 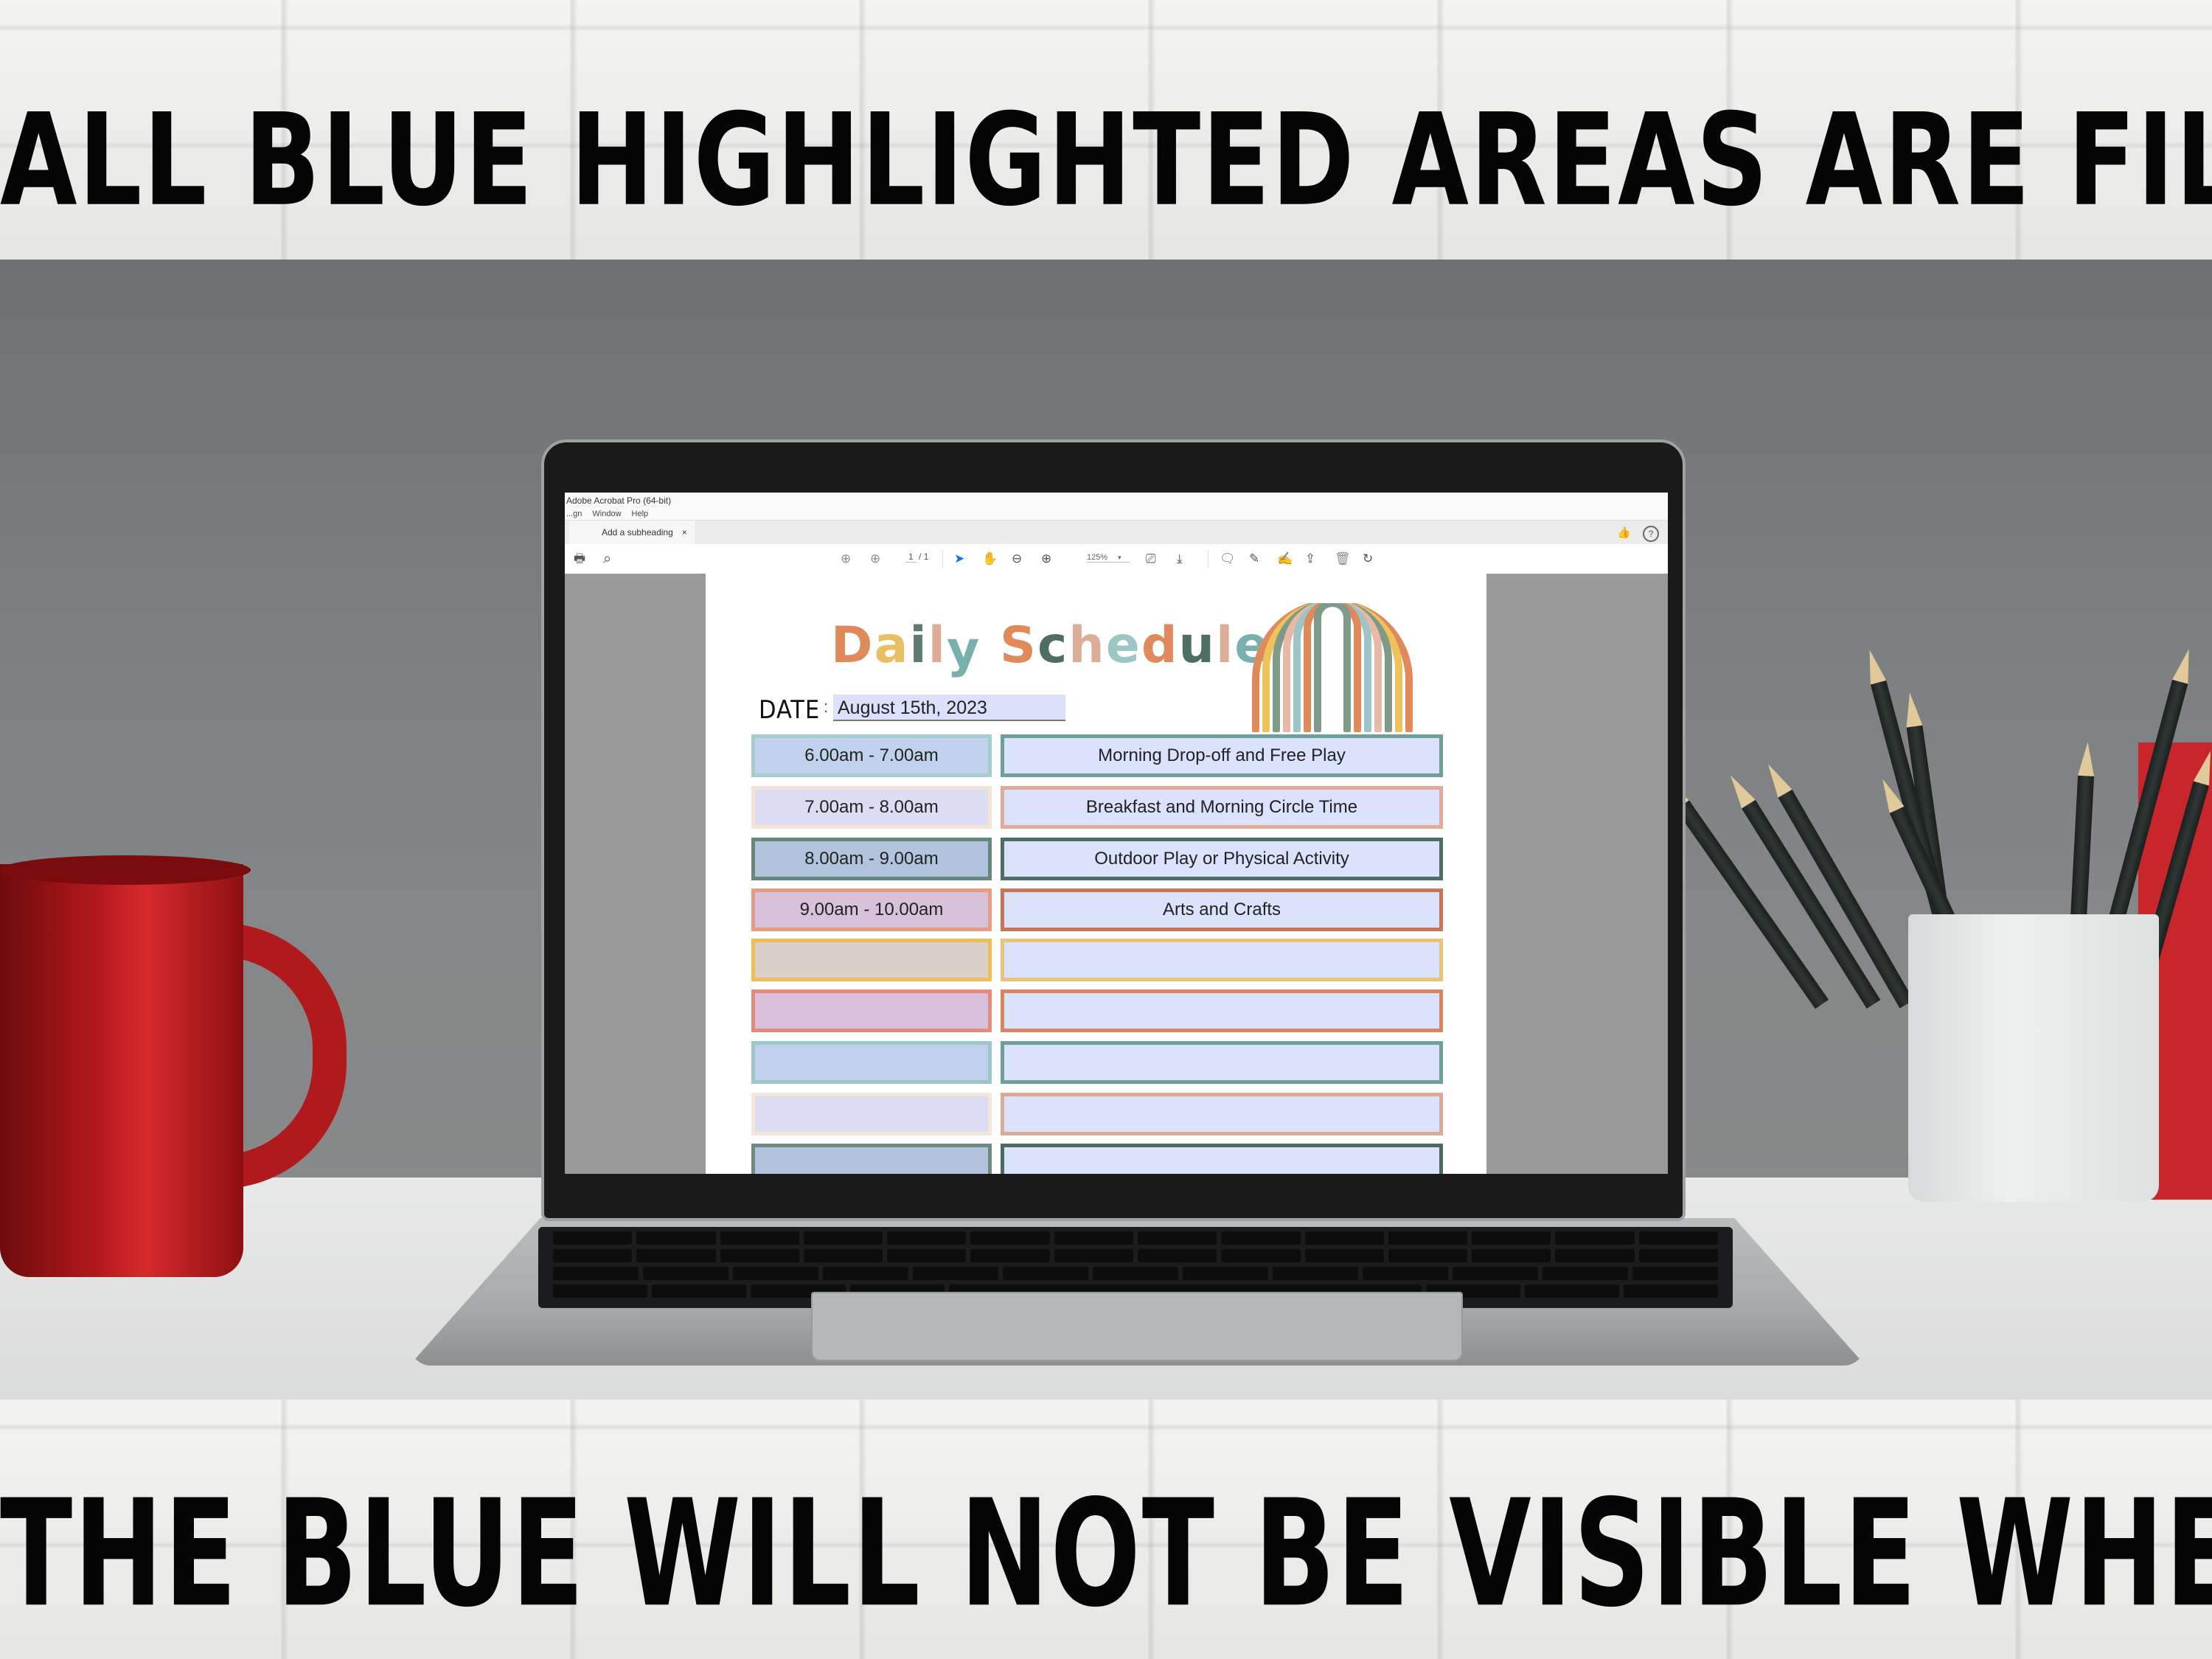 I want to click on title-letter, so click(x=990, y=645).